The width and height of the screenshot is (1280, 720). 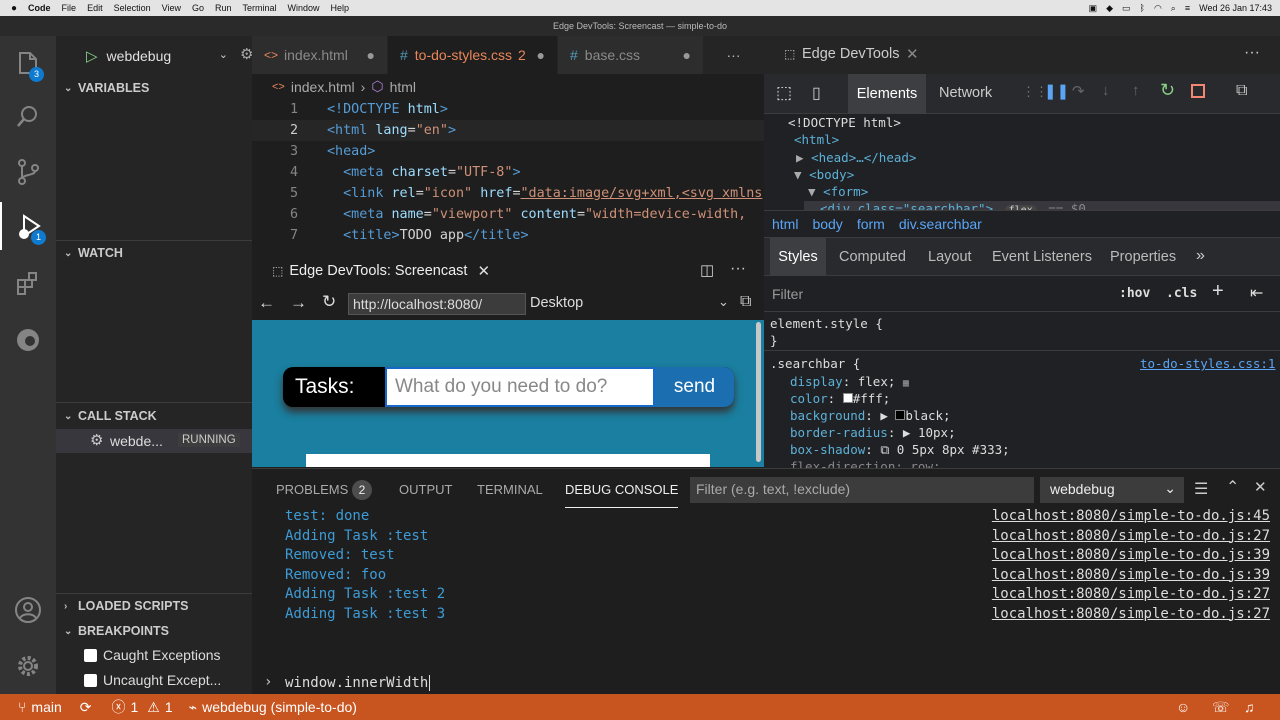 I want to click on menu-file: File, so click(x=69, y=8).